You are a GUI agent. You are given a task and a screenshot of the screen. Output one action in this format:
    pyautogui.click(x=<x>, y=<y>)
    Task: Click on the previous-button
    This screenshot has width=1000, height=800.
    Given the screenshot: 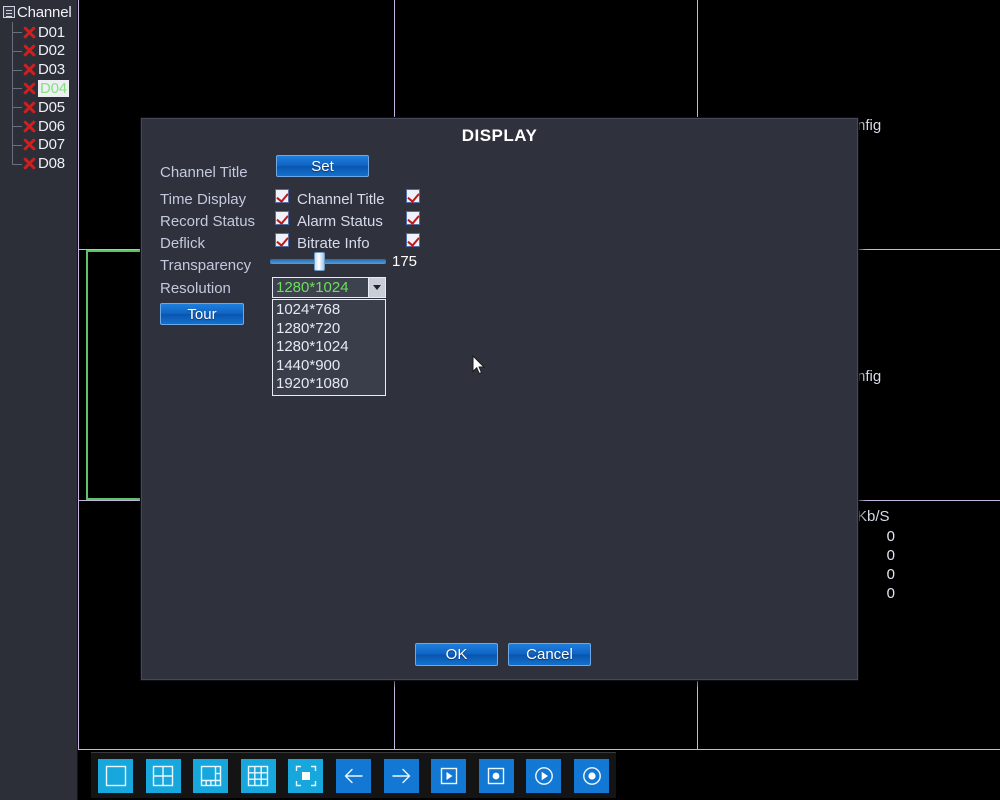 What is the action you would take?
    pyautogui.click(x=353, y=776)
    